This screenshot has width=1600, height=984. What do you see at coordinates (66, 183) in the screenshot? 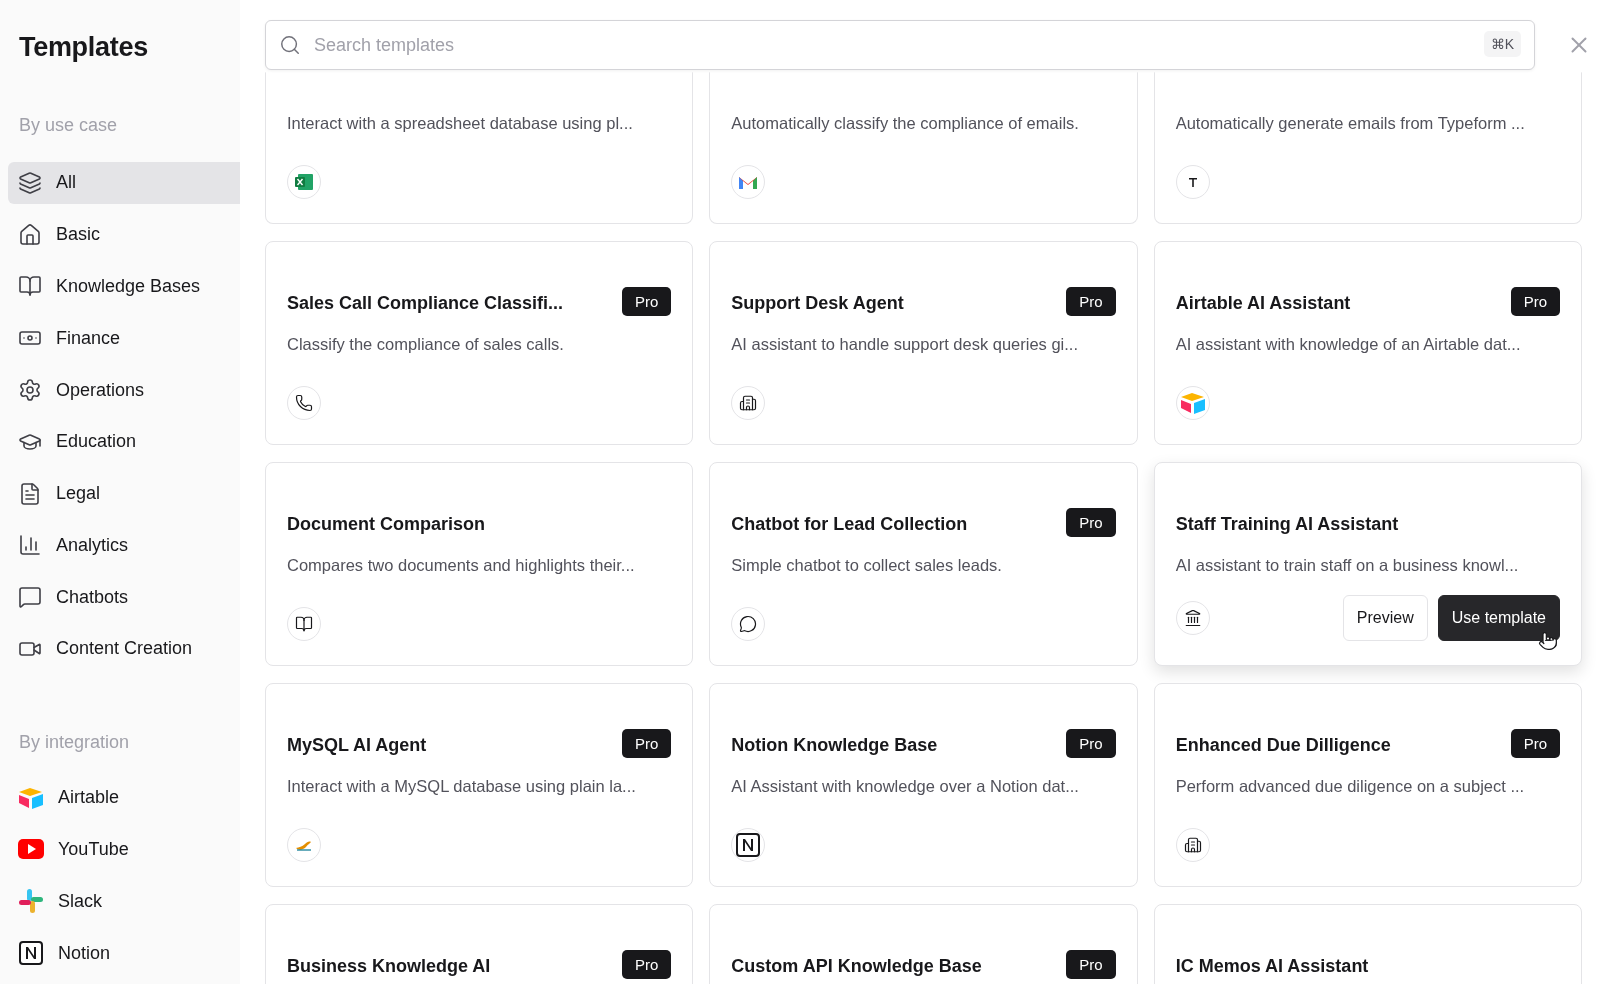
I see `sidebar-item-label: All` at bounding box center [66, 183].